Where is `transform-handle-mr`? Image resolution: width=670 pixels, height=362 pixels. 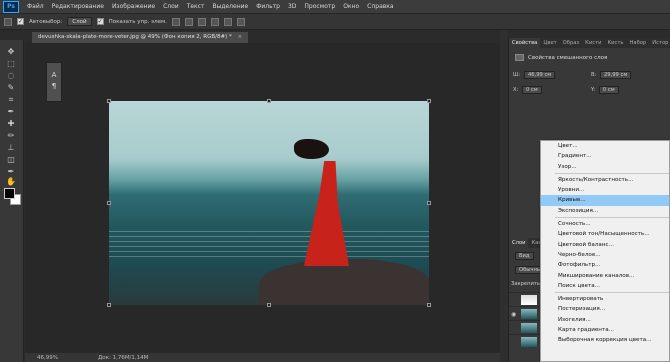
transform-handle-mr is located at coordinates (429, 203).